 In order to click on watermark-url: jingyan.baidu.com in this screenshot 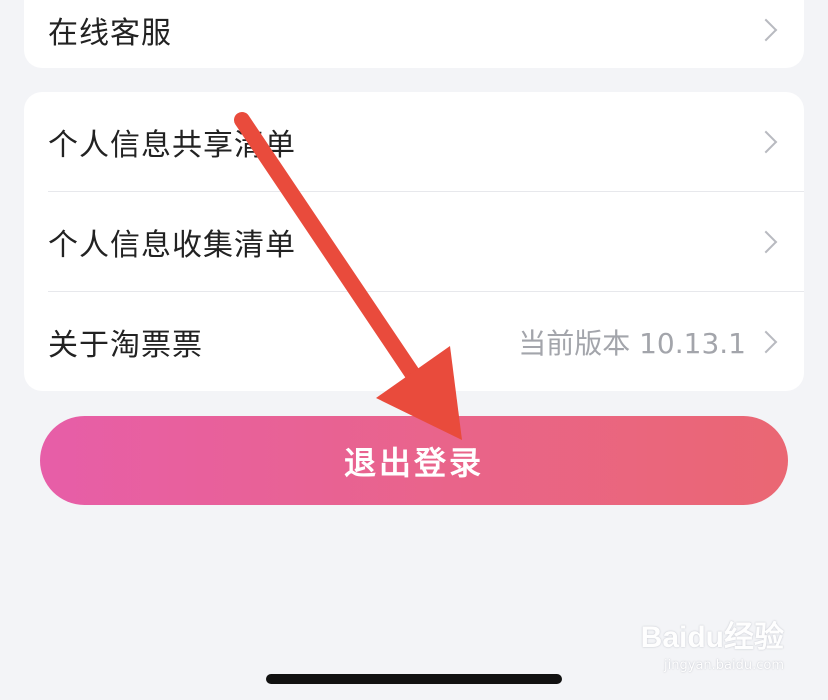, I will do `click(724, 665)`.